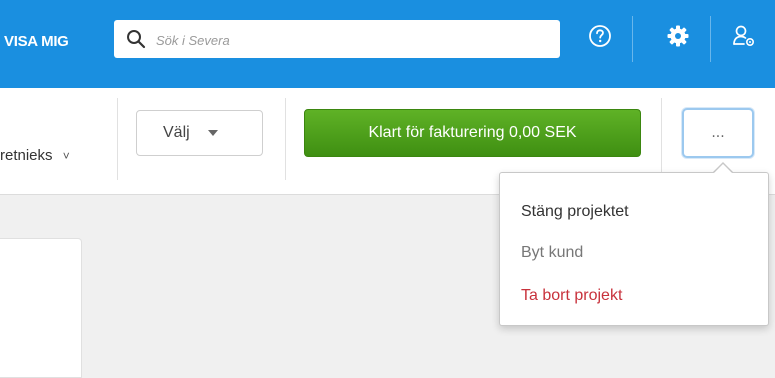  I want to click on more-actions-menu: Stäng projektet Byt kund Ta bort projekt, so click(634, 249).